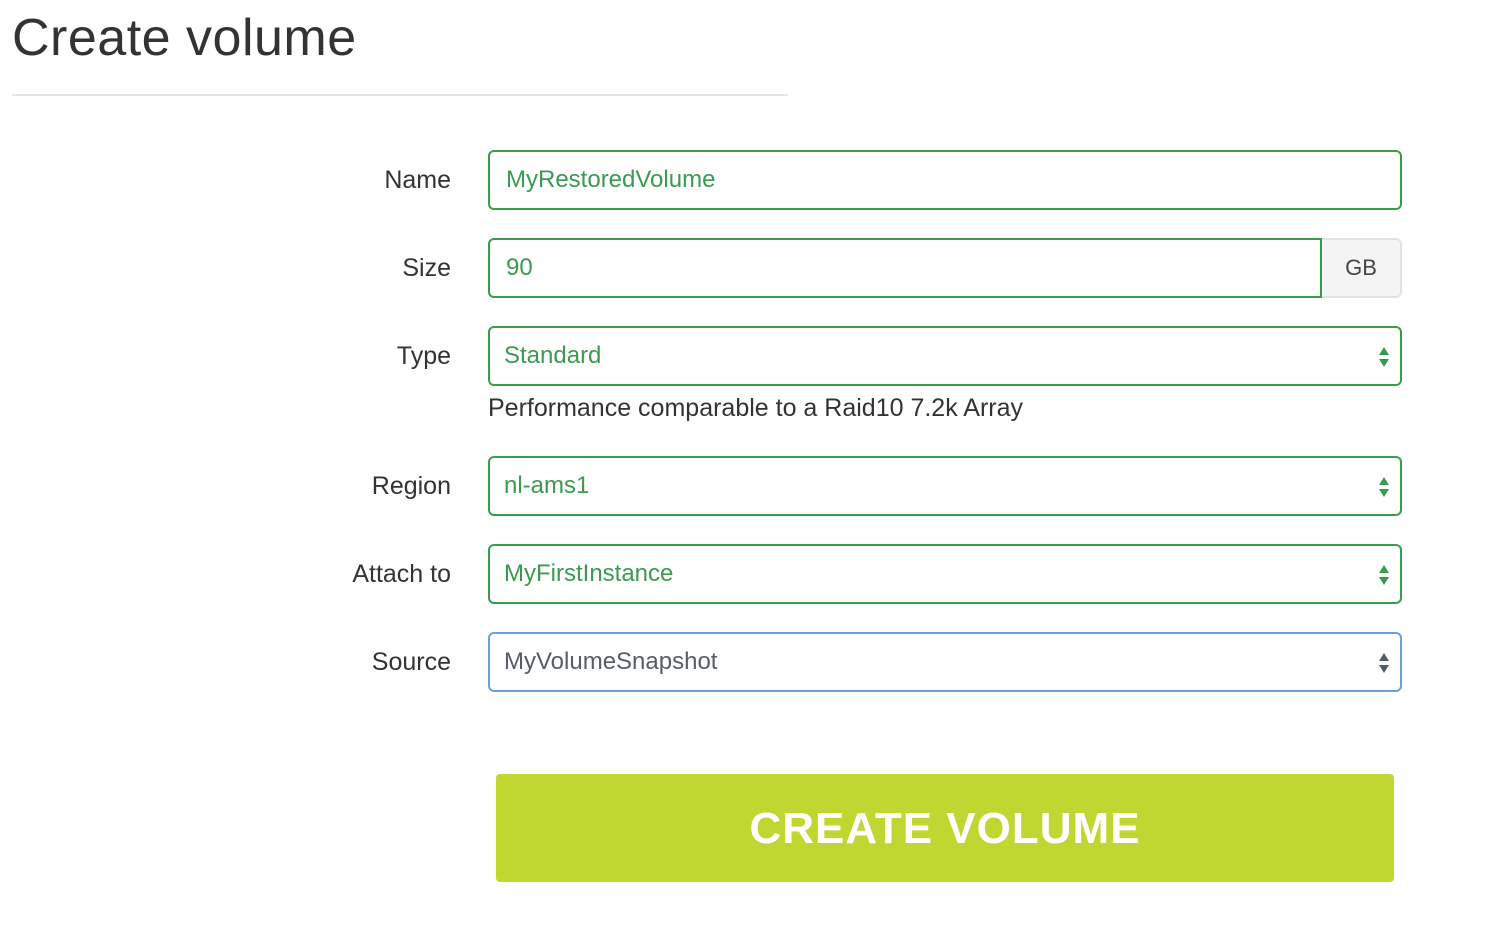 The image size is (1504, 928). Describe the element at coordinates (945, 486) in the screenshot. I see `region-select: nl-ams1` at that location.